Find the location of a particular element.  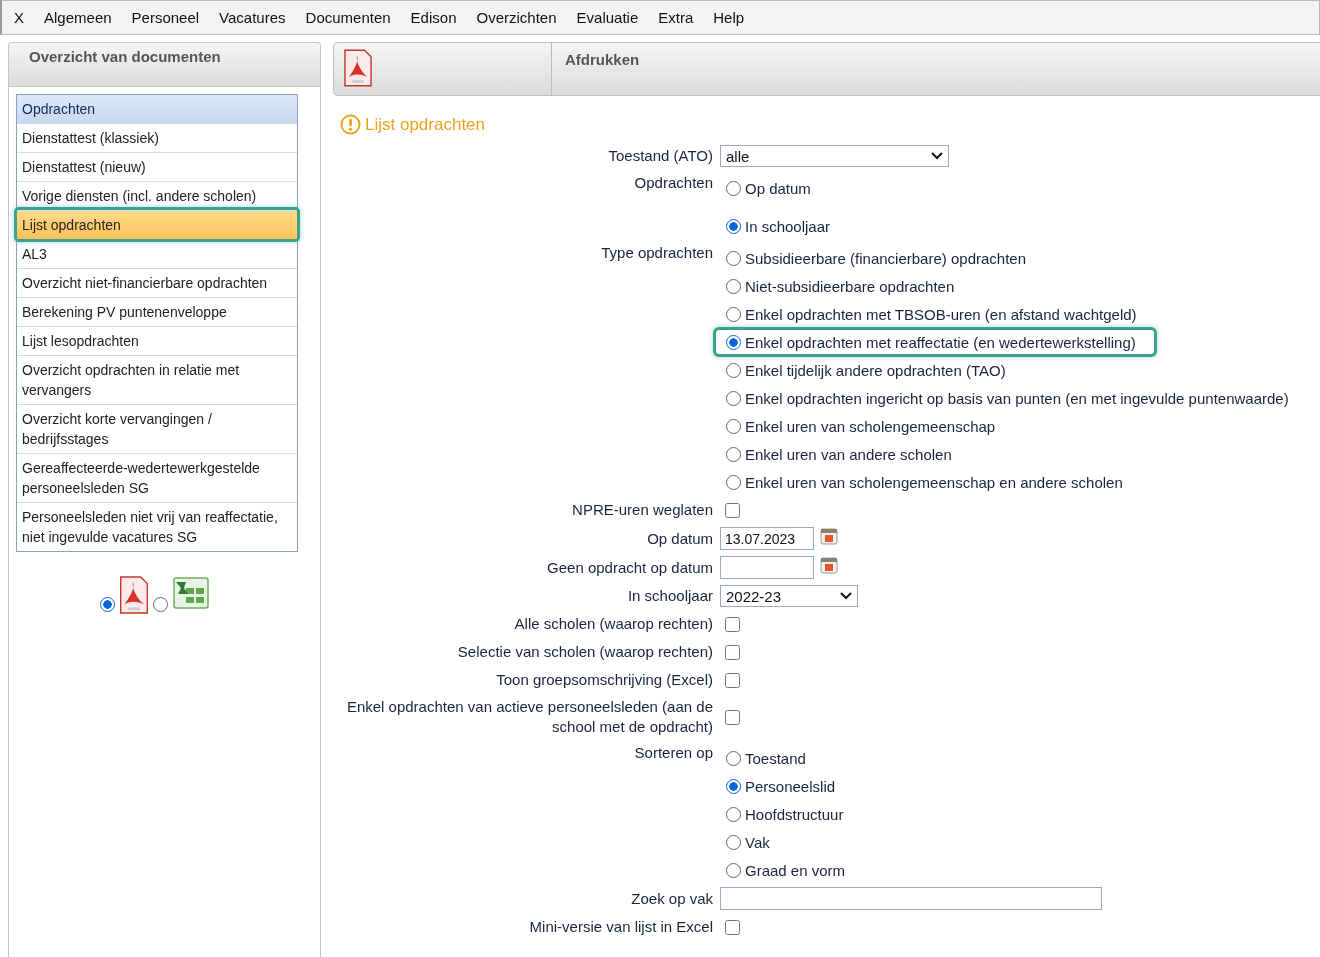

menu-item: Algemeen is located at coordinates (78, 17).